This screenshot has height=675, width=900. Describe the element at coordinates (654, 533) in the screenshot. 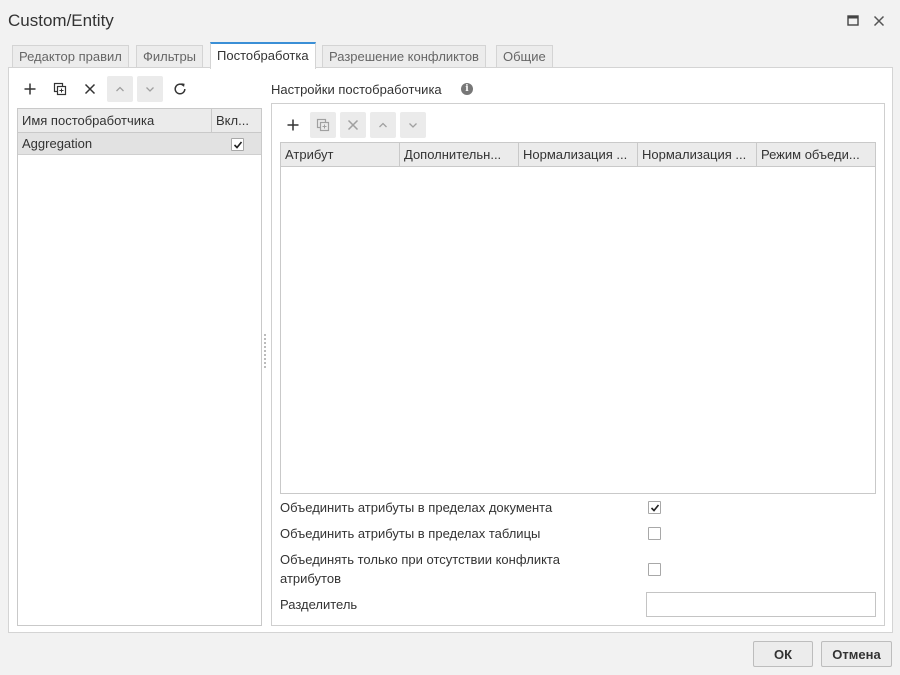

I see `merge-in-table-checkbox` at that location.